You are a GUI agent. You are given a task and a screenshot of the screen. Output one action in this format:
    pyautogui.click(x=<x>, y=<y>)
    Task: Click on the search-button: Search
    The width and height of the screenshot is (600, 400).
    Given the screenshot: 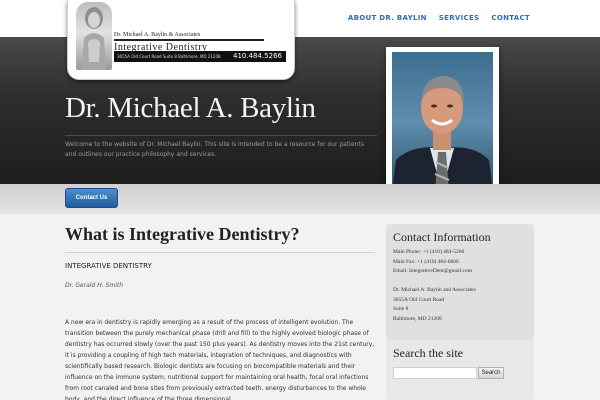 What is the action you would take?
    pyautogui.click(x=491, y=373)
    